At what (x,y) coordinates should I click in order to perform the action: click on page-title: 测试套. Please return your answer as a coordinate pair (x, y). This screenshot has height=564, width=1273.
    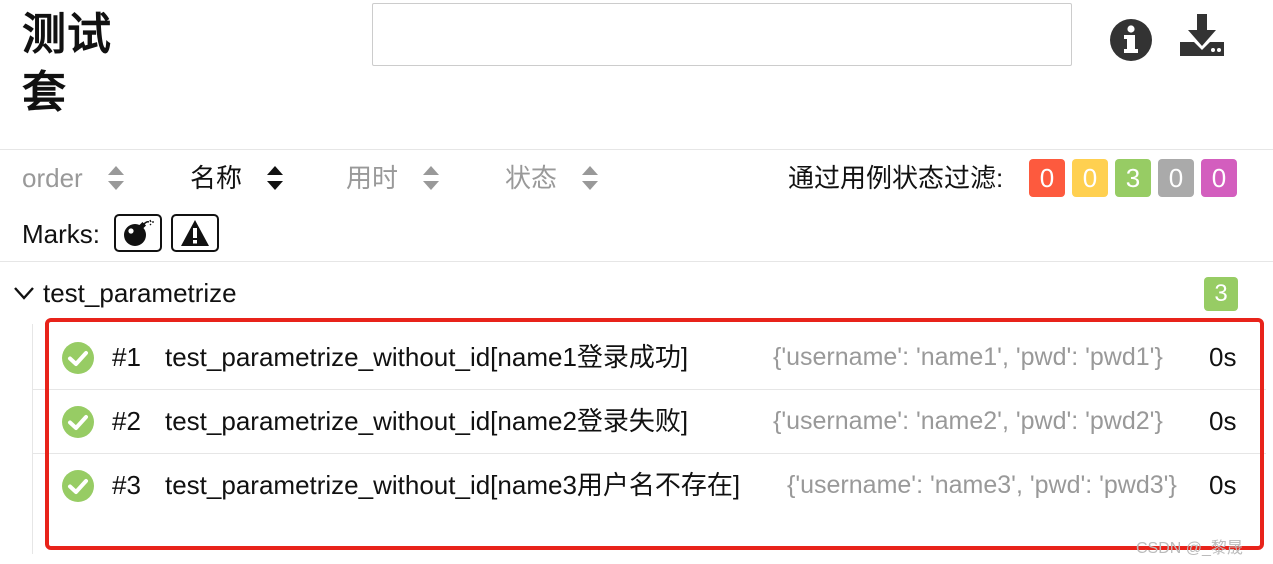
    Looking at the image, I should click on (67, 63).